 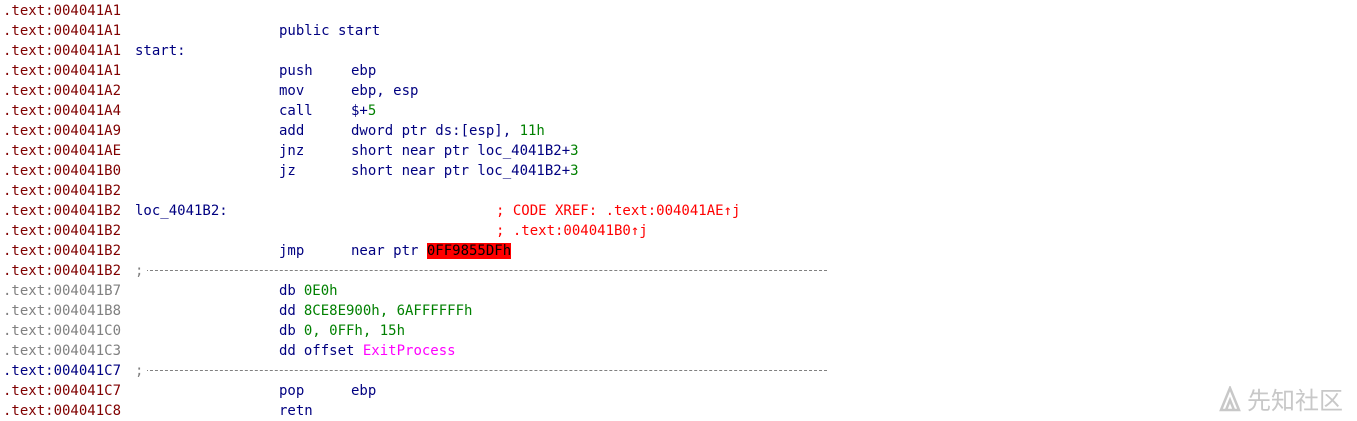 I want to click on mnemonic: mov, so click(x=292, y=91).